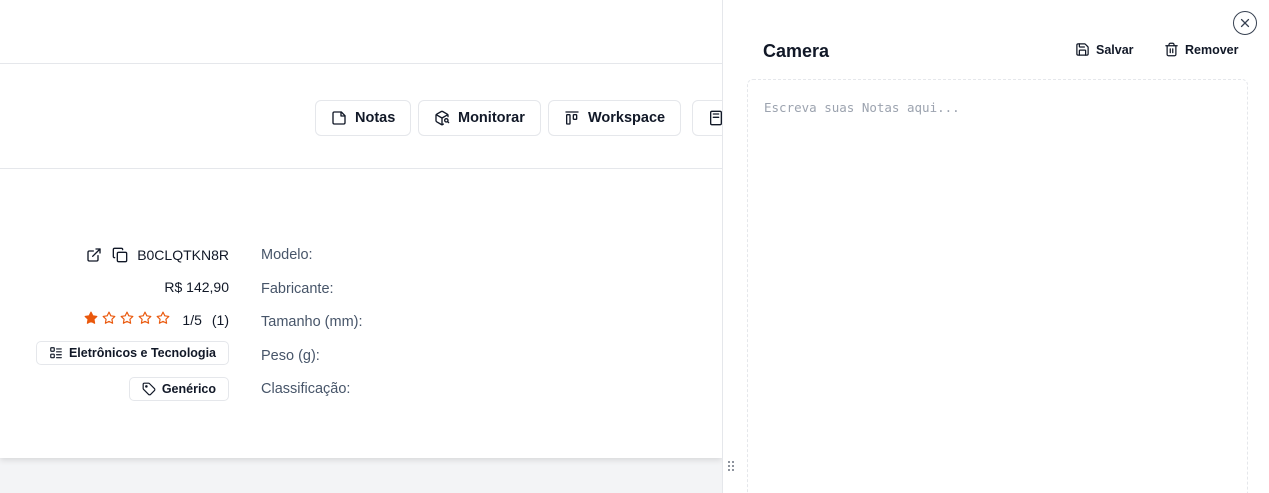 Image resolution: width=1269 pixels, height=493 pixels. What do you see at coordinates (572, 118) in the screenshot?
I see `layout-icon` at bounding box center [572, 118].